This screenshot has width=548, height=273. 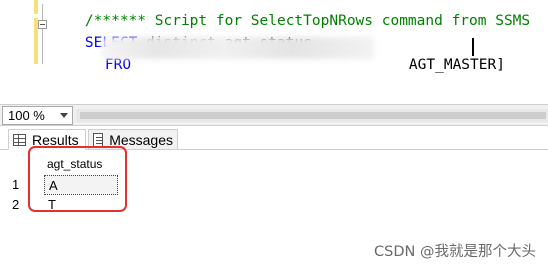 What do you see at coordinates (77, 179) in the screenshot?
I see `highlight-annotation` at bounding box center [77, 179].